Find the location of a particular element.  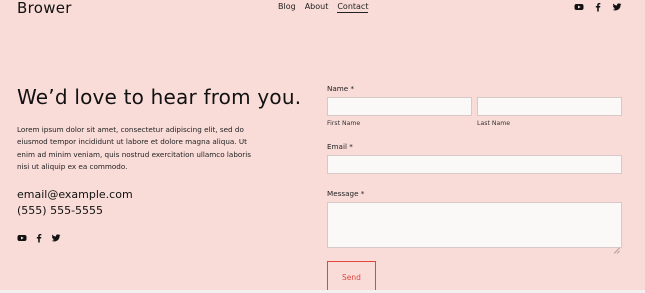

send-button: Send is located at coordinates (351, 277).